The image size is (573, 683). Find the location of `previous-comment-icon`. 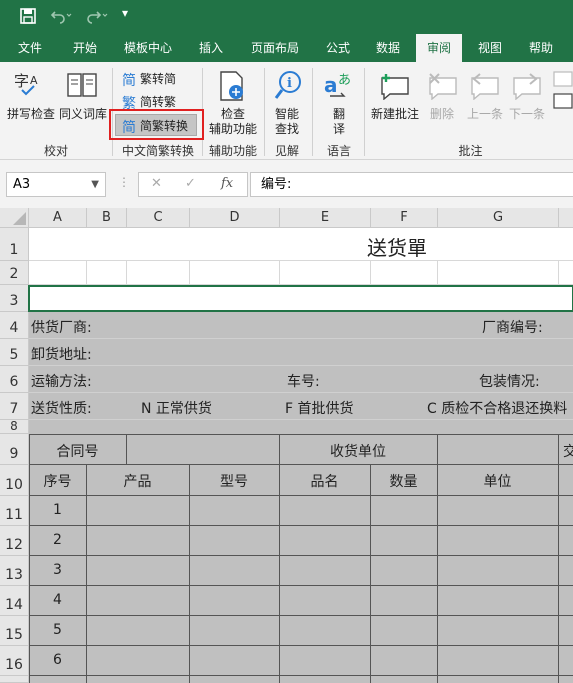

previous-comment-icon is located at coordinates (485, 87).